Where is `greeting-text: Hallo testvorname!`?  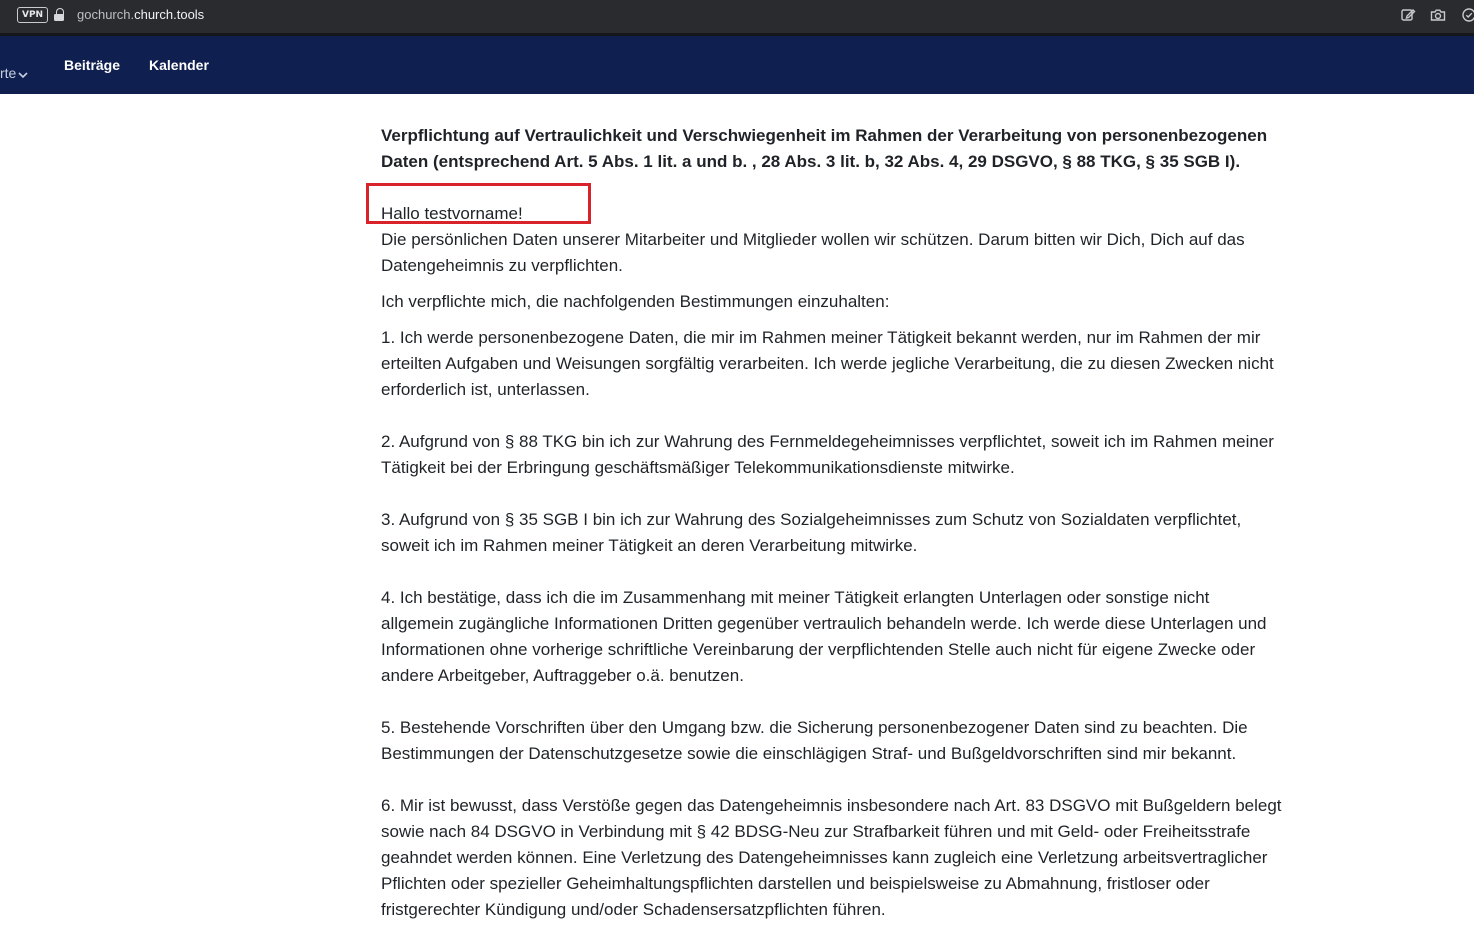 greeting-text: Hallo testvorname! is located at coordinates (452, 213).